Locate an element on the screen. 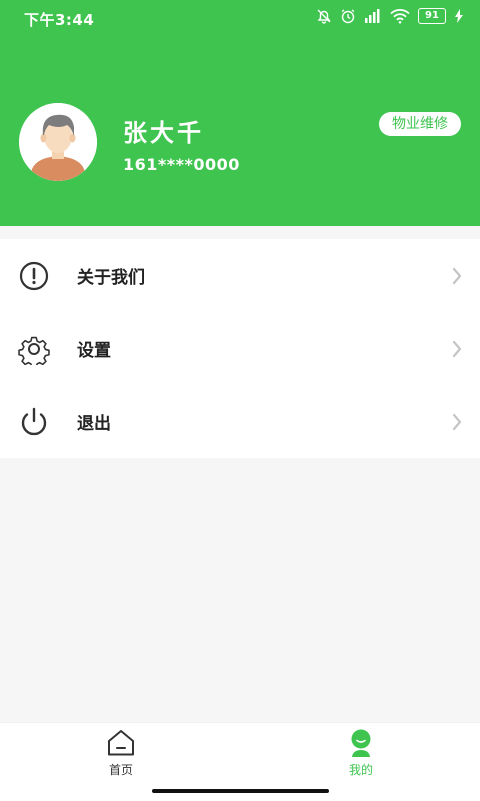 The height and width of the screenshot is (801, 480). avatar is located at coordinates (58, 142).